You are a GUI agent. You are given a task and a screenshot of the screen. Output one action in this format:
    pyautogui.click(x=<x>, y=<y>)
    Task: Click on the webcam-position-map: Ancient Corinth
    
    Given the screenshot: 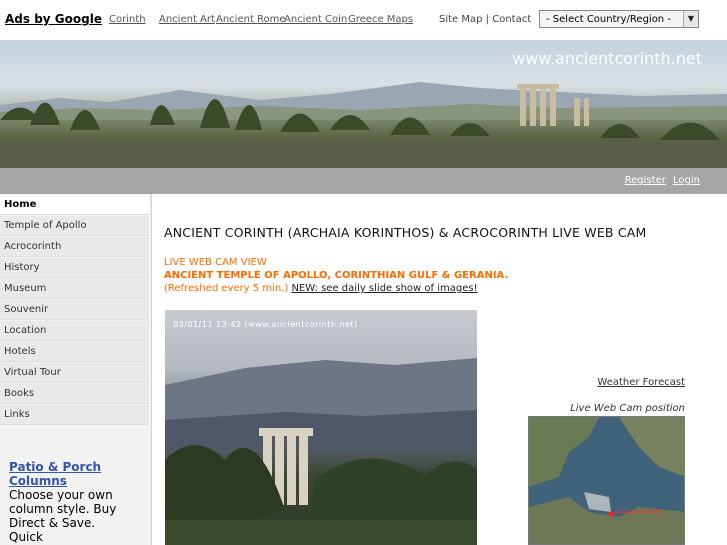 What is the action you would take?
    pyautogui.click(x=606, y=480)
    